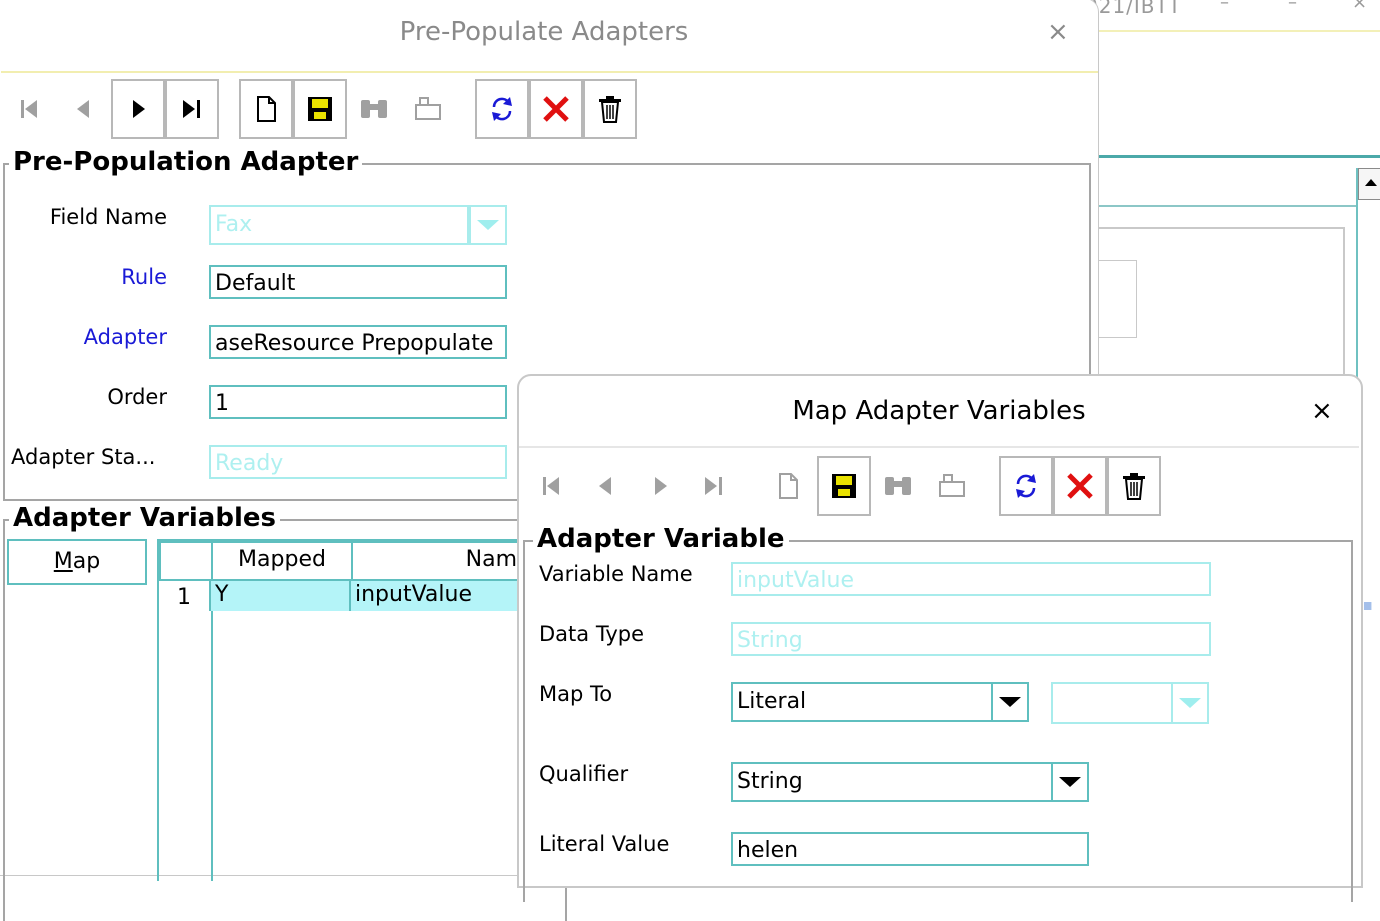  What do you see at coordinates (971, 639) in the screenshot?
I see `data-type-field: String` at bounding box center [971, 639].